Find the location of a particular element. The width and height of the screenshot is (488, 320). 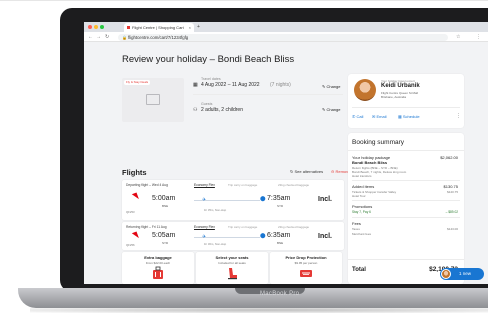

flight-number: QF256 is located at coordinates (130, 245).